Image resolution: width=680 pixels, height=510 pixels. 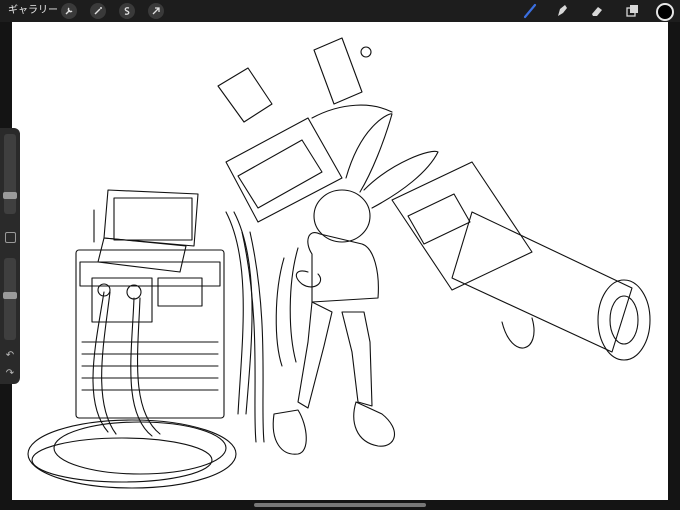 I want to click on smudge-icon, so click(x=562, y=11).